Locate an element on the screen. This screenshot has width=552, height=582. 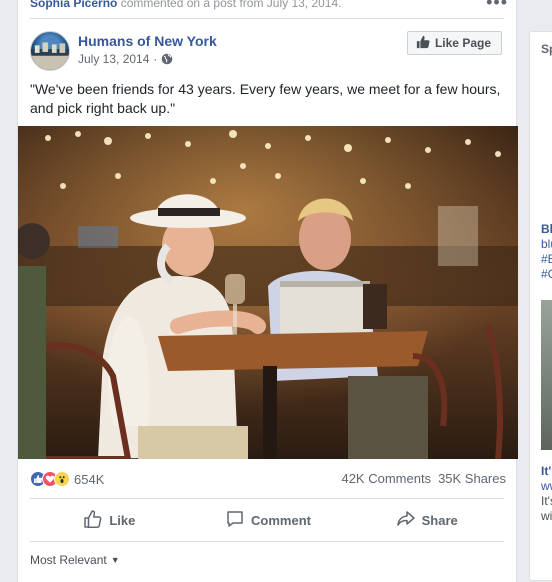
post-meta: July 13, 2014 · is located at coordinates (125, 59).